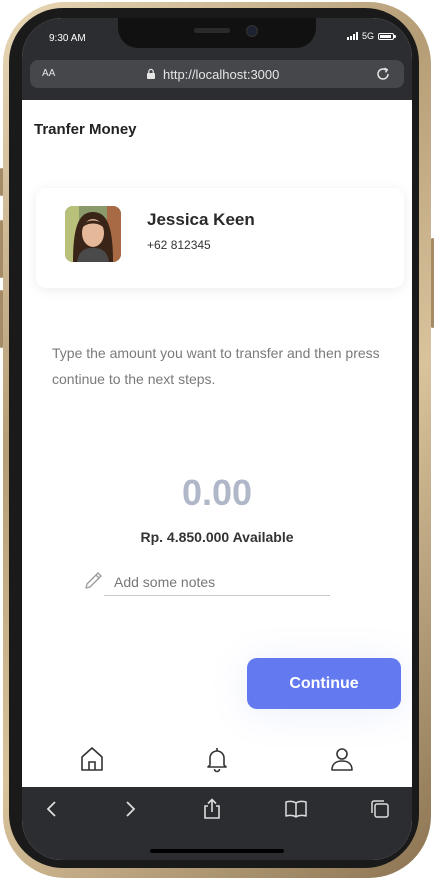 The image size is (434, 880). Describe the element at coordinates (85, 129) in the screenshot. I see `page-title: Tranfer Money` at that location.